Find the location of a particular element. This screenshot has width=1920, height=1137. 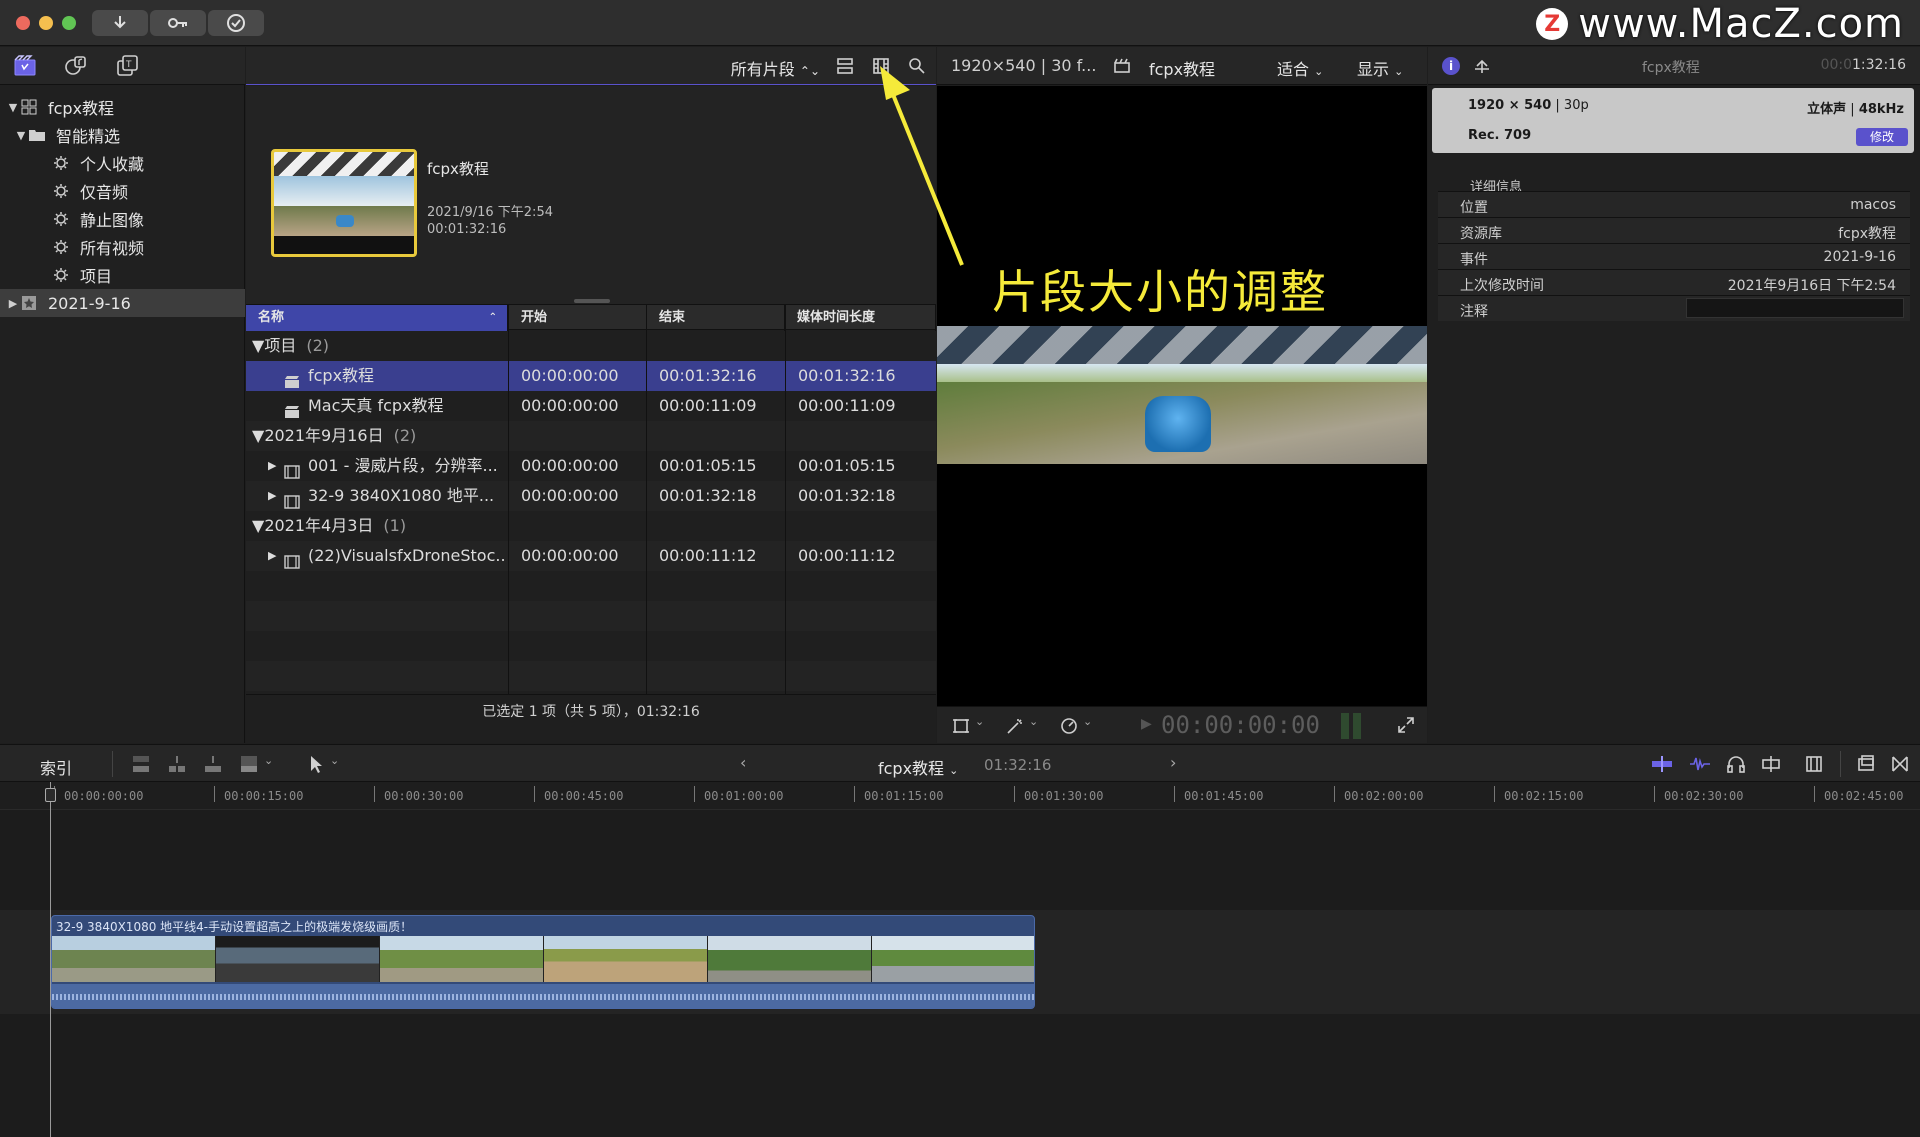

playhead-handle is located at coordinates (50, 795).